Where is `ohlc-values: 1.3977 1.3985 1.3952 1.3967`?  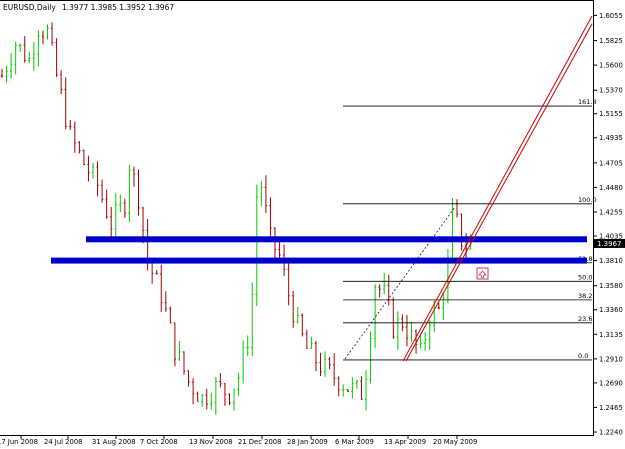
ohlc-values: 1.3977 1.3985 1.3952 1.3967 is located at coordinates (118, 7).